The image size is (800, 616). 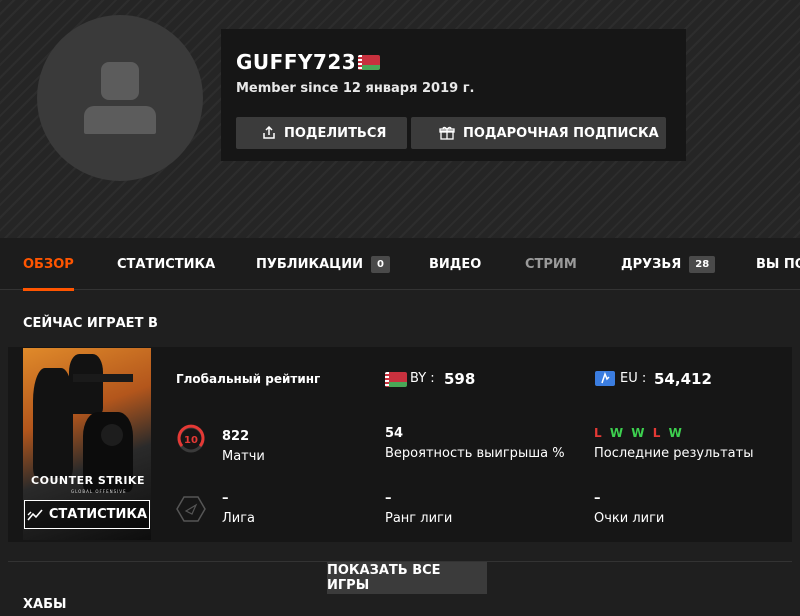 What do you see at coordinates (248, 379) in the screenshot?
I see `global-rating-label: Глобальный рейтинг` at bounding box center [248, 379].